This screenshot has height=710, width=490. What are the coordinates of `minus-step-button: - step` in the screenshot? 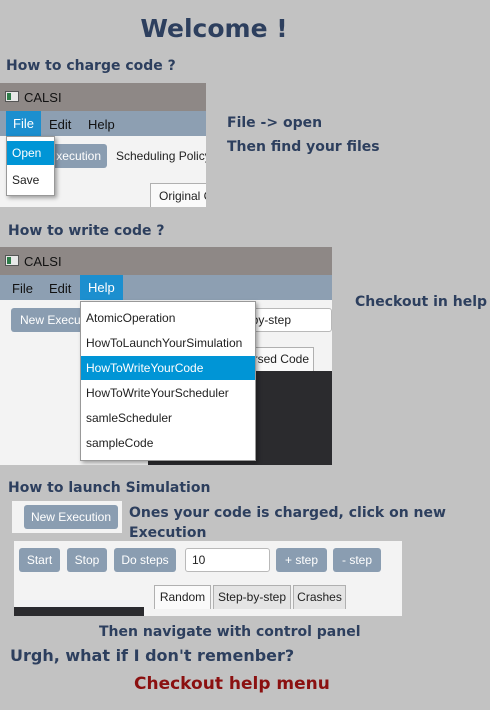 It's located at (357, 560).